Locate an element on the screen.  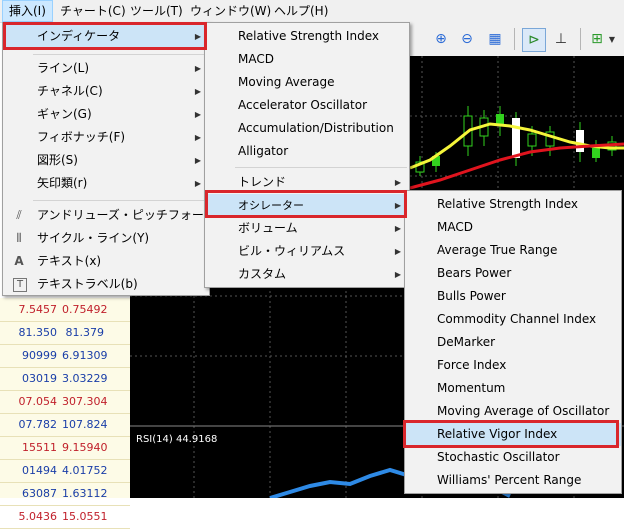
chevron-down-icon: ▼ is located at coordinates (612, 39).